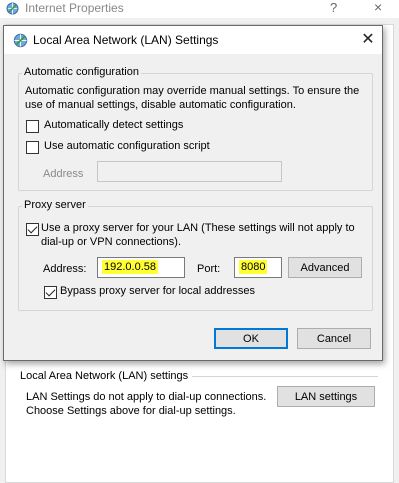  I want to click on lan-section-title: Local Area Network (LAN) settings, so click(106, 376).